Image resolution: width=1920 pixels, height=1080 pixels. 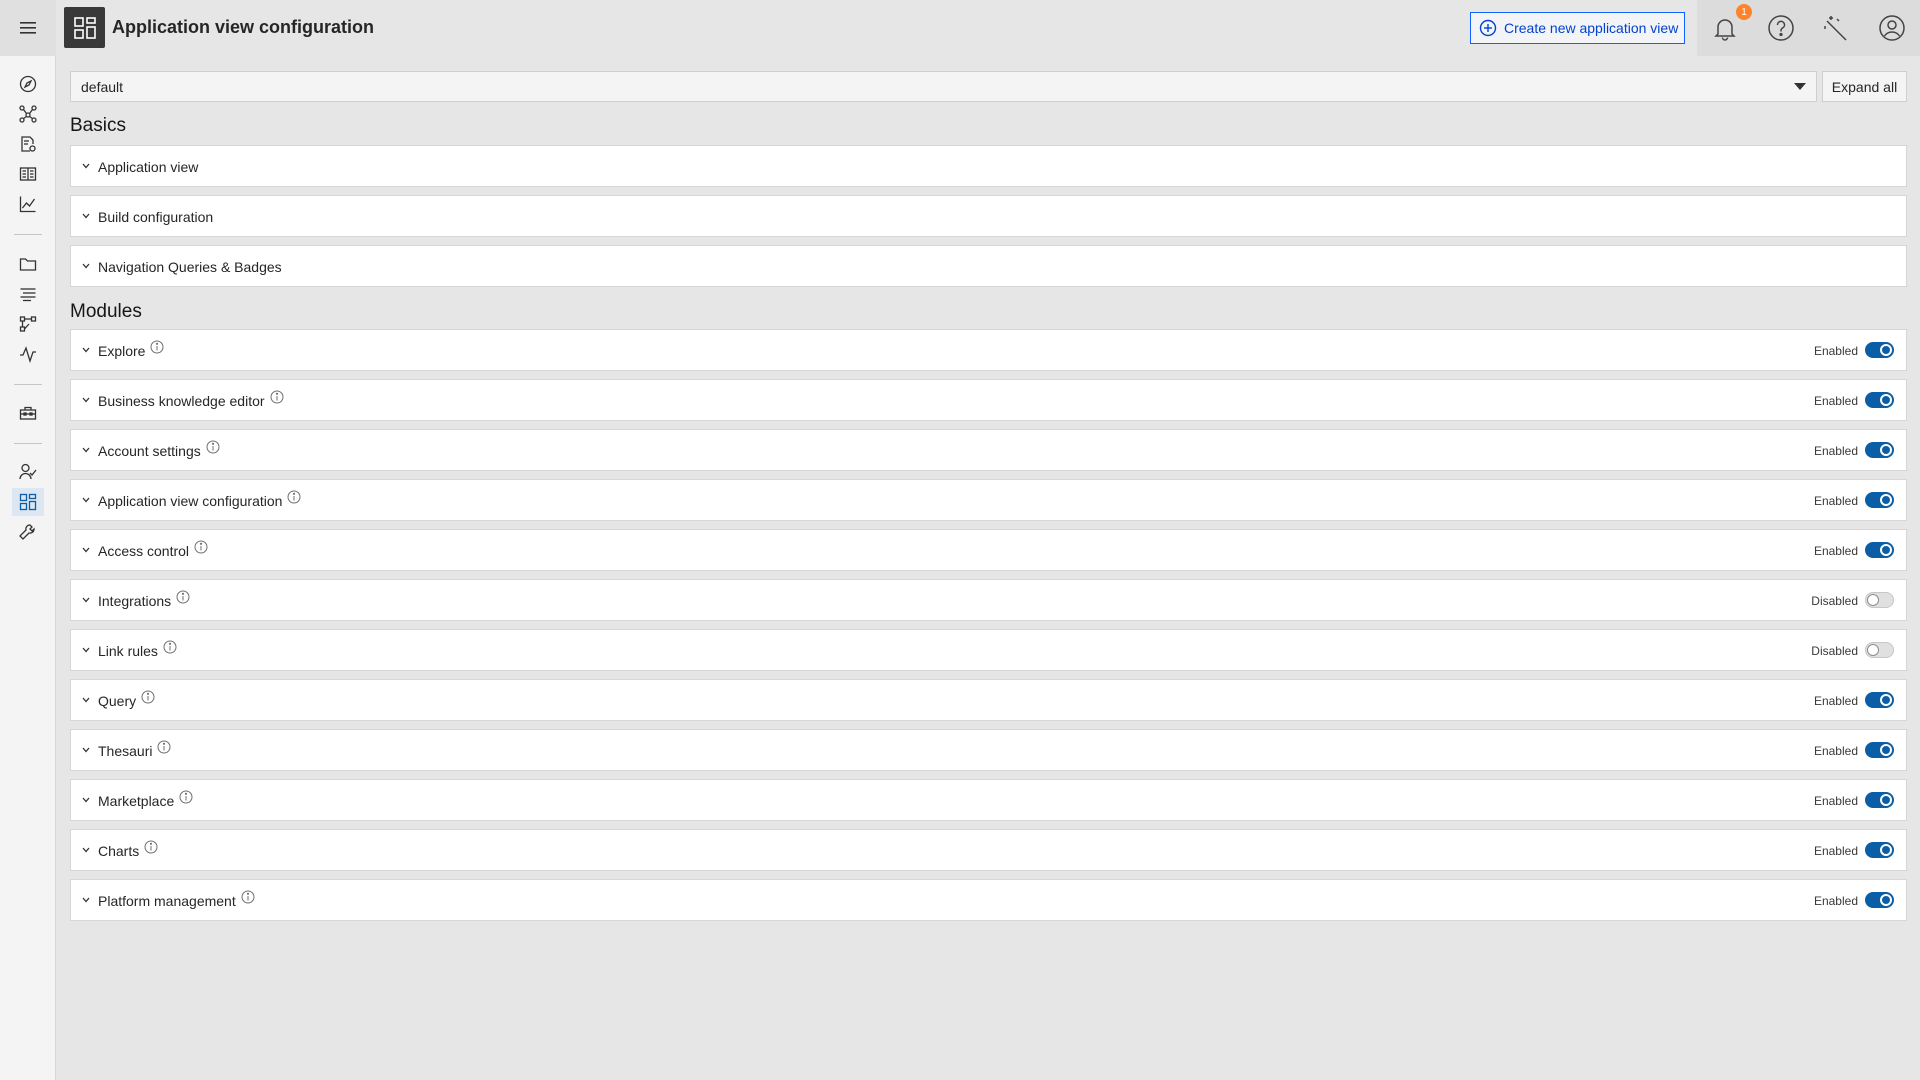 I want to click on module-label-wrap: Thesauri, so click(x=134, y=749).